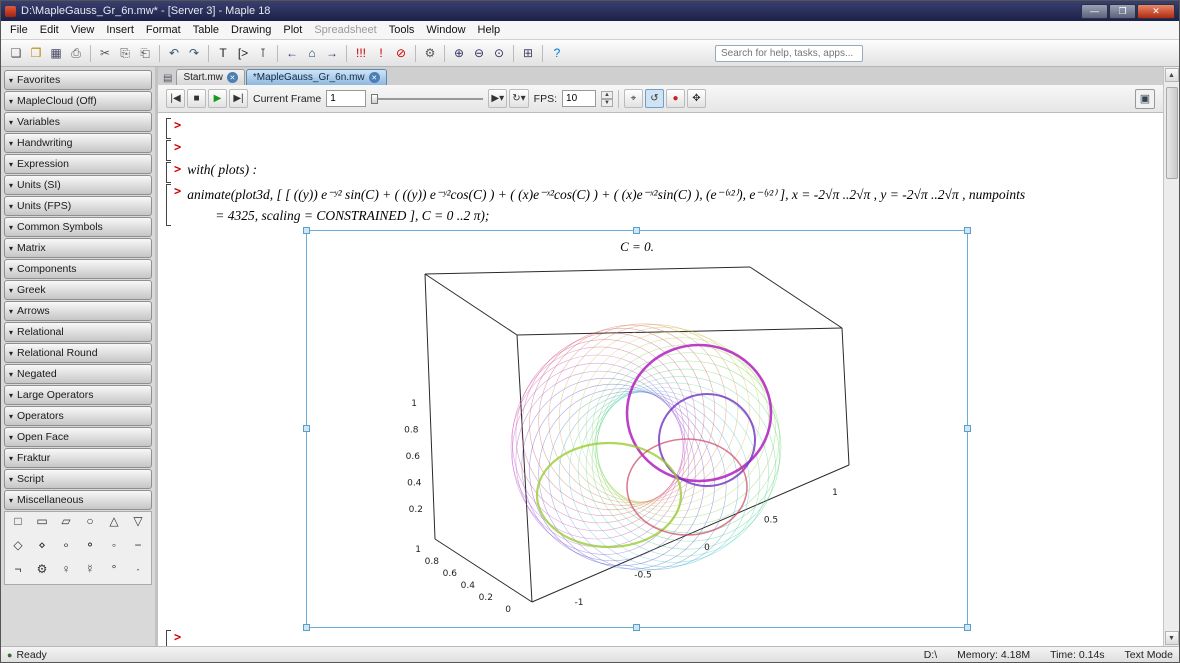 The width and height of the screenshot is (1180, 663). Describe the element at coordinates (361, 53) in the screenshot. I see `execute-all-icon: !!!` at that location.